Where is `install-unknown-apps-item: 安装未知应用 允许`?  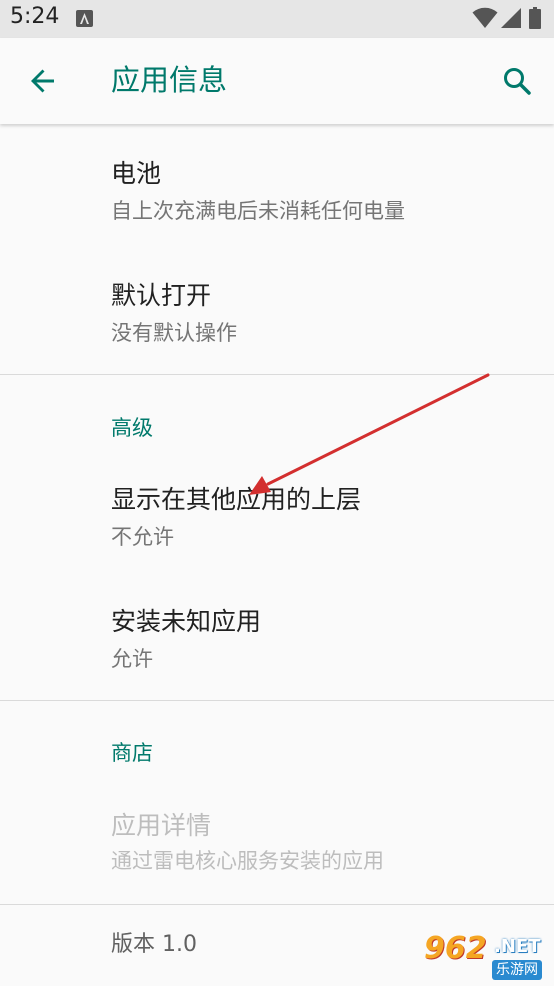
install-unknown-apps-item: 安装未知应用 允许 is located at coordinates (277, 643).